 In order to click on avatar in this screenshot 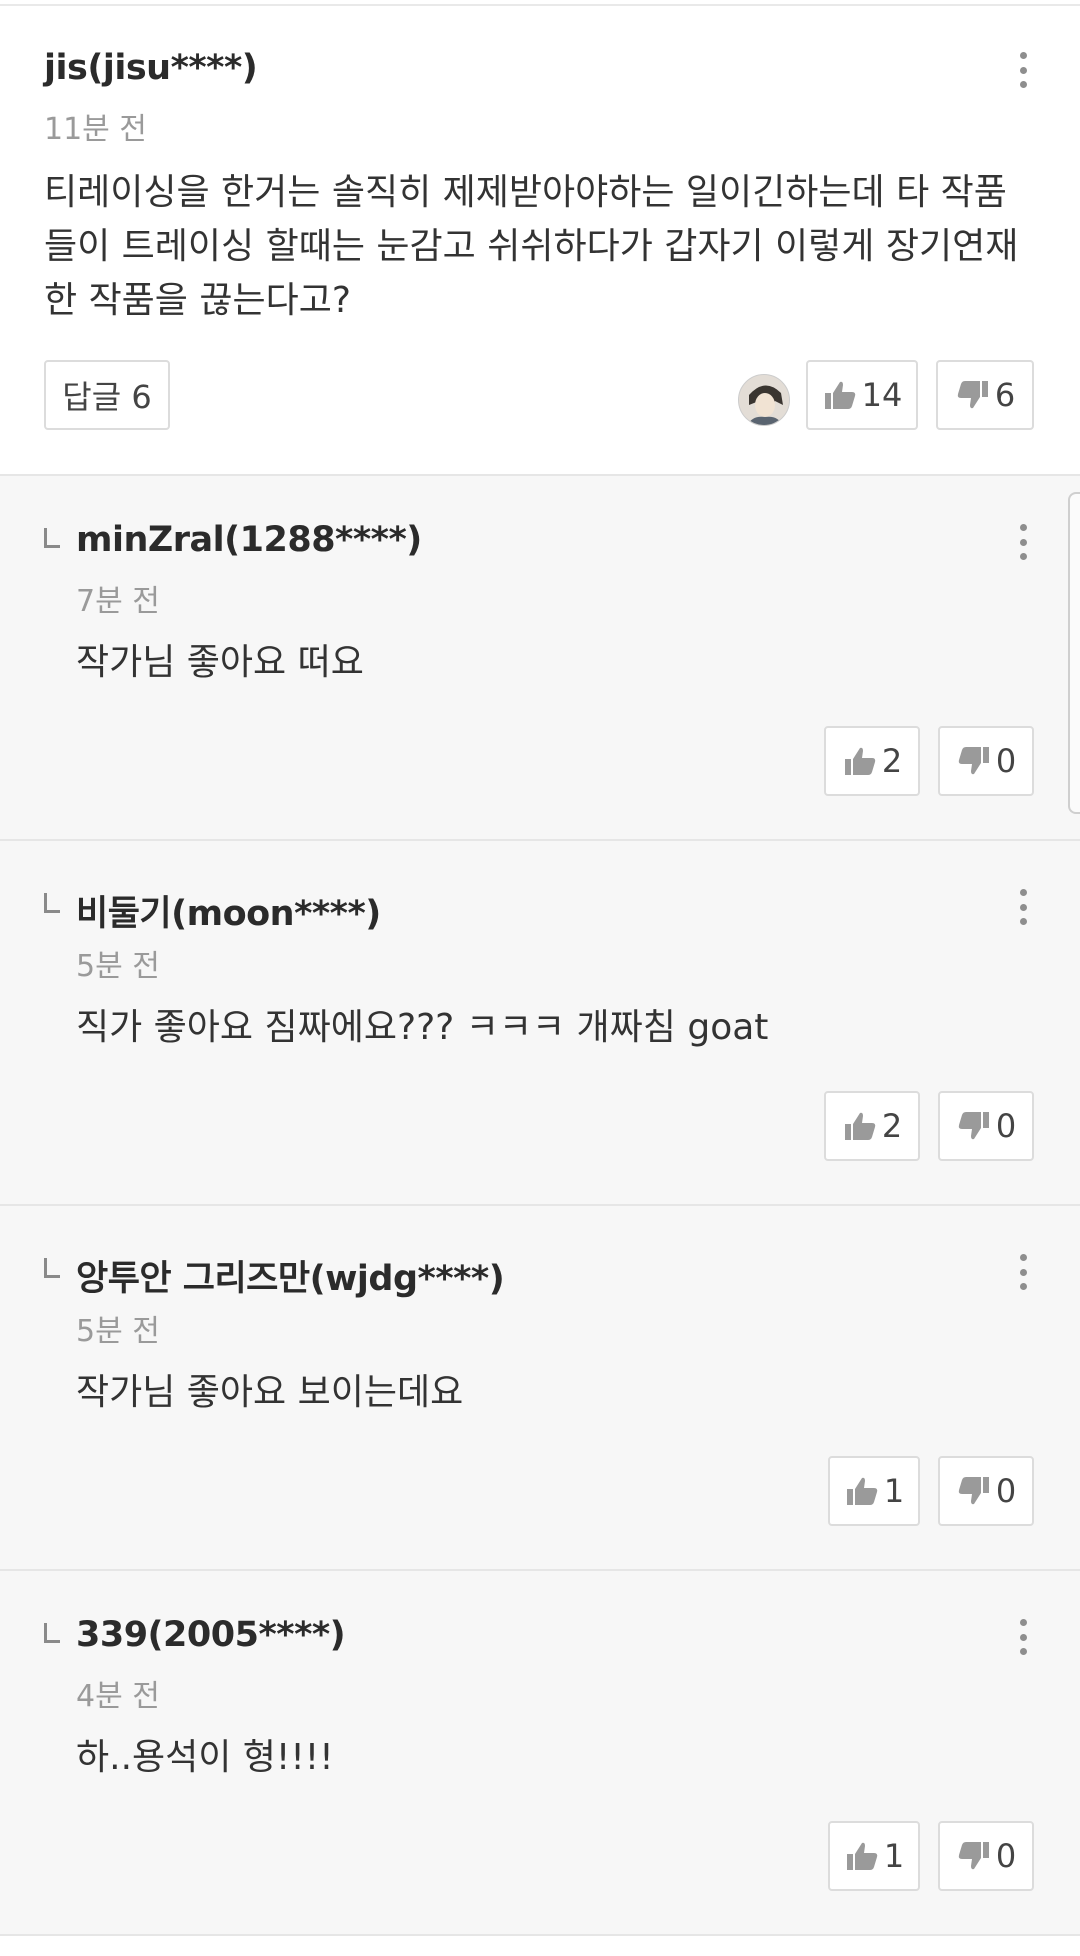, I will do `click(764, 400)`.